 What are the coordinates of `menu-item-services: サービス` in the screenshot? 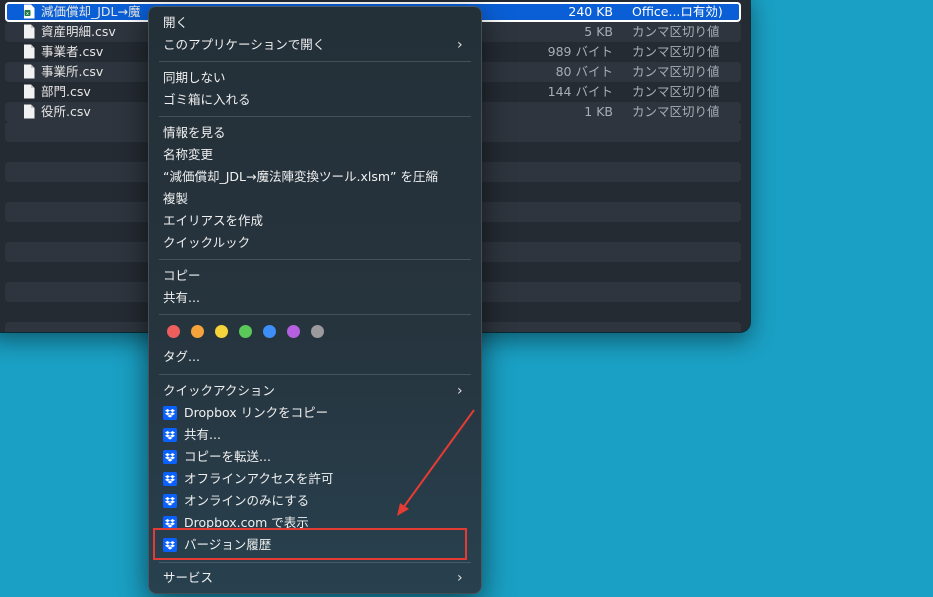 It's located at (188, 578).